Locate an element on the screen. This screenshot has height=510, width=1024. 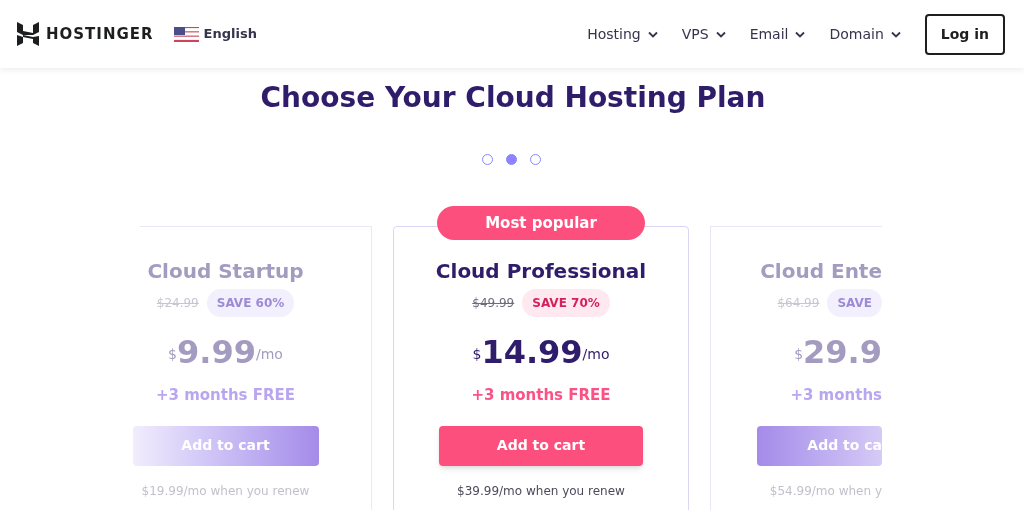
nav-menu-item: Hosting is located at coordinates (622, 34).